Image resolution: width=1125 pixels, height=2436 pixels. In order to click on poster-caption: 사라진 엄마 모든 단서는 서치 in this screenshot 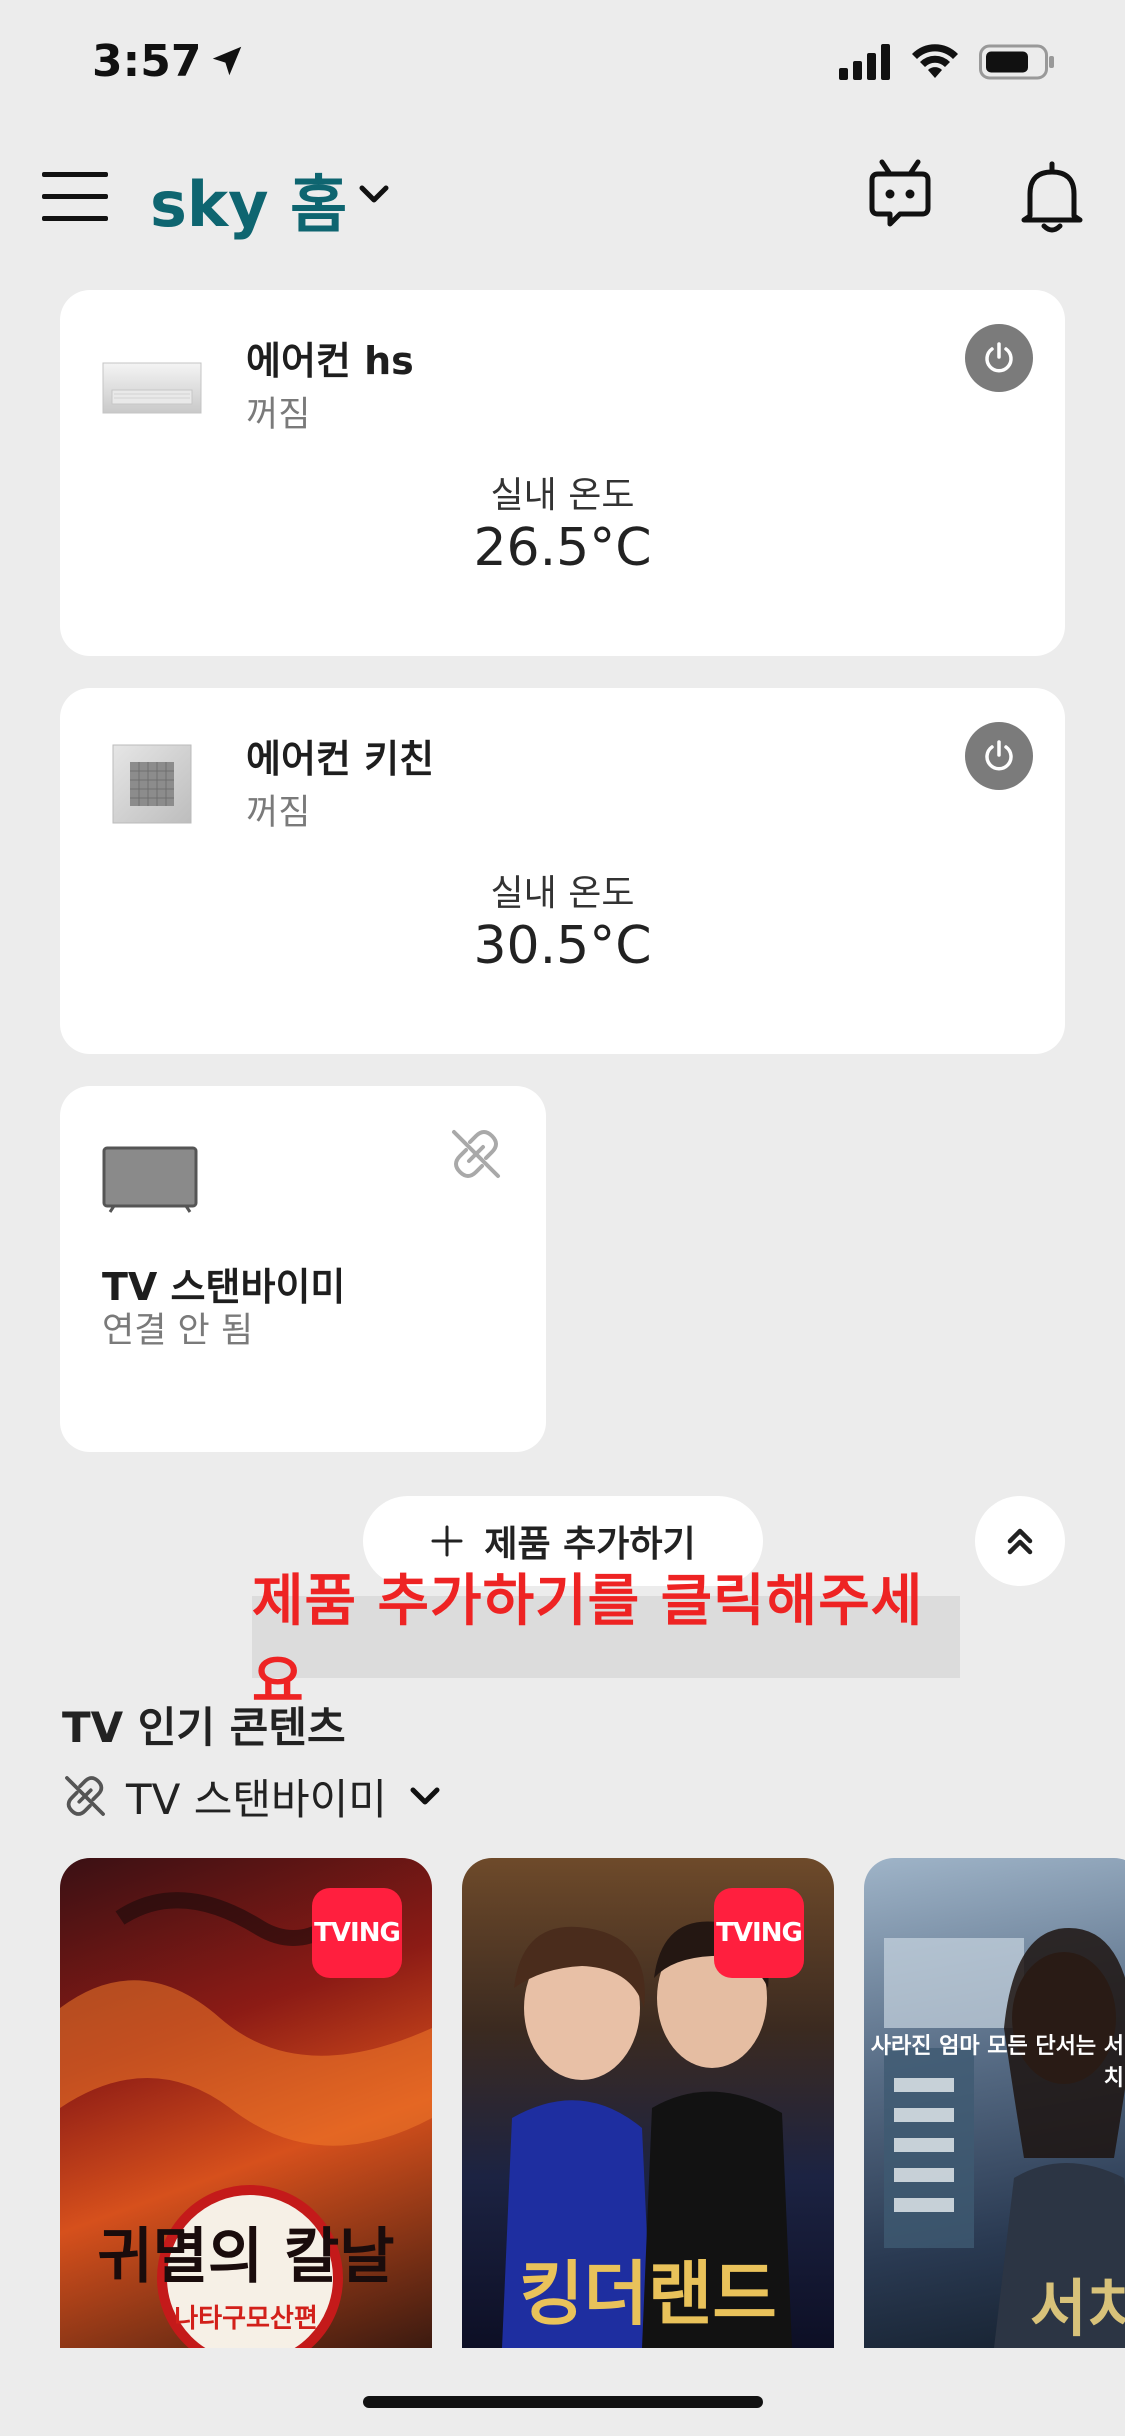, I will do `click(997, 2062)`.